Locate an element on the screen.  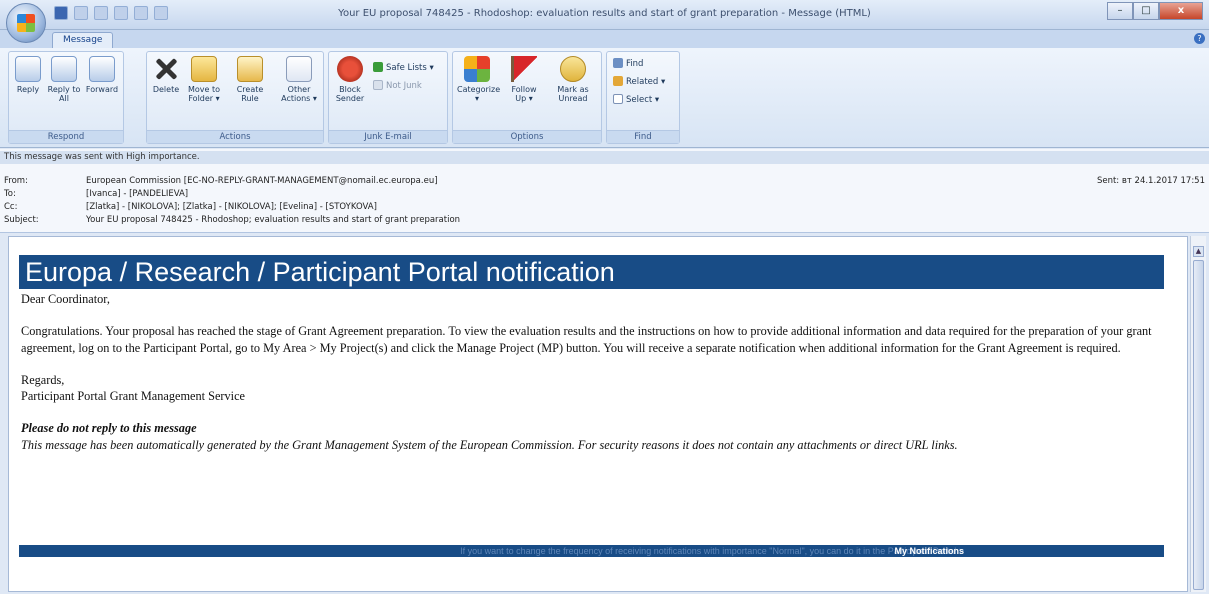
follow-up-button: Follow Up ▾ is located at coordinates (524, 78).